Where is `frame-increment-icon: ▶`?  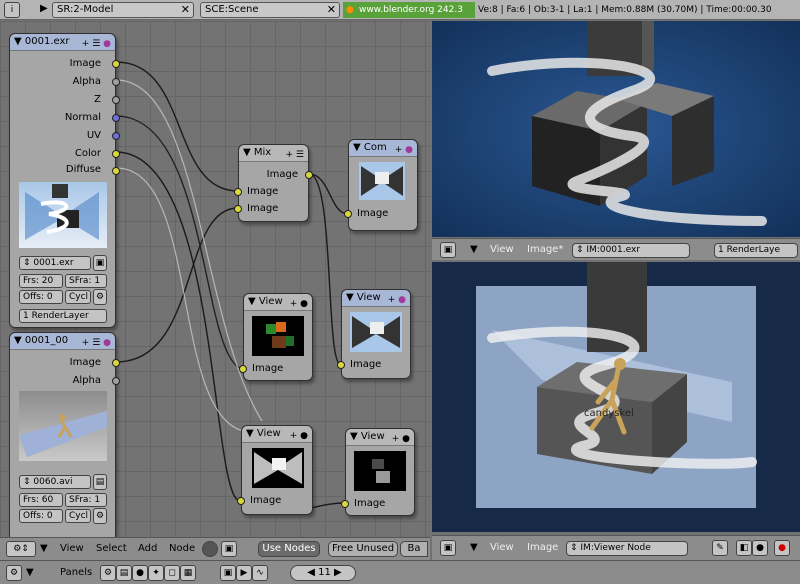 frame-increment-icon: ▶ is located at coordinates (336, 572).